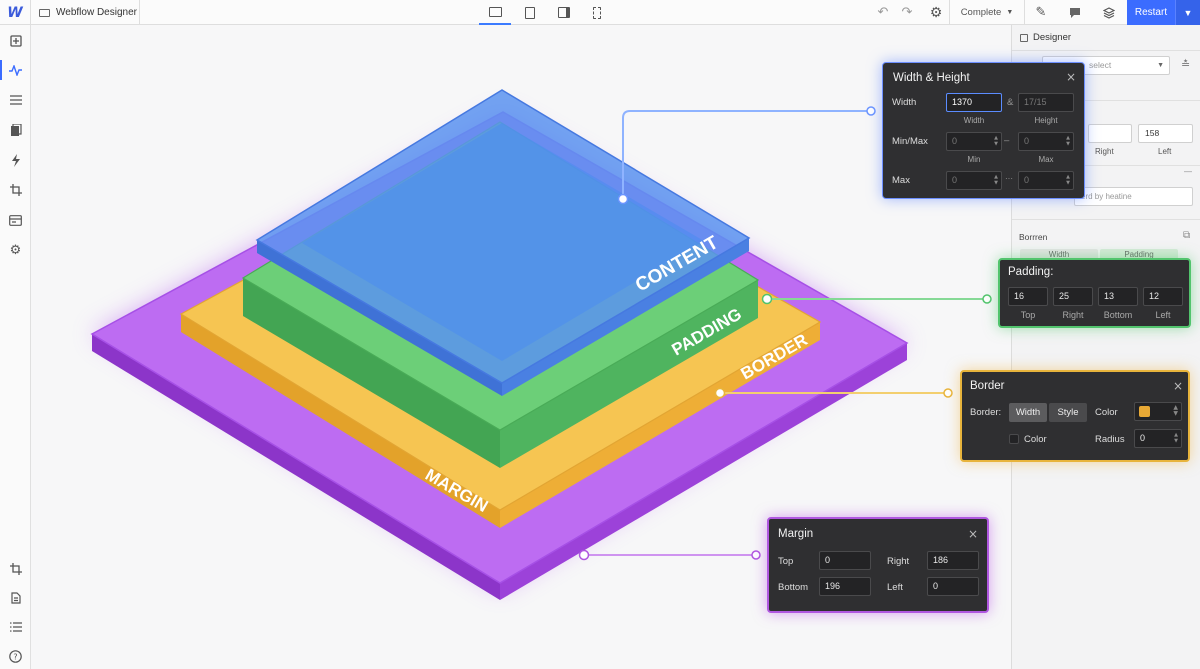 This screenshot has width=1200, height=669. What do you see at coordinates (1106, 412) in the screenshot?
I see `border-color-label: Color` at bounding box center [1106, 412].